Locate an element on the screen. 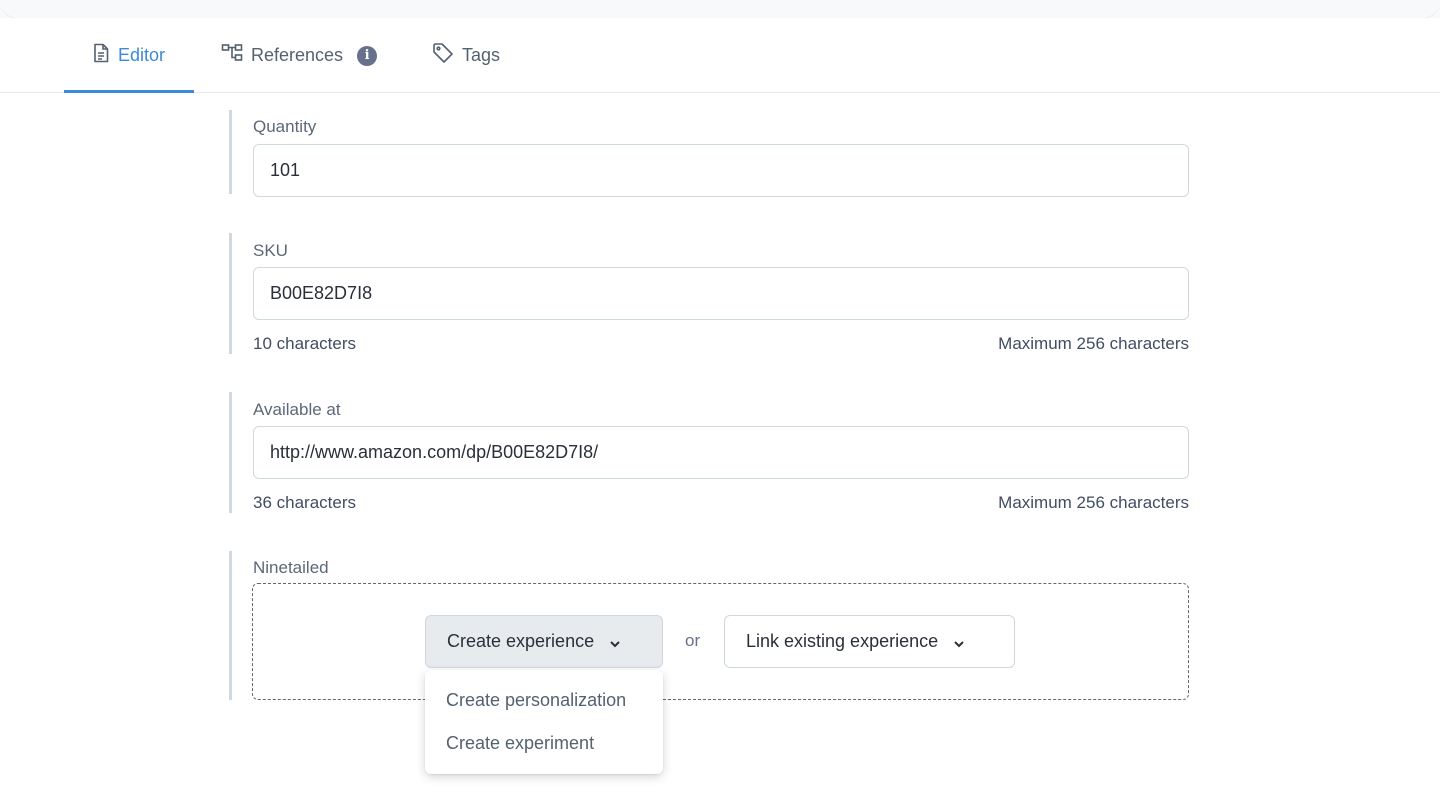  document-icon is located at coordinates (101, 55).